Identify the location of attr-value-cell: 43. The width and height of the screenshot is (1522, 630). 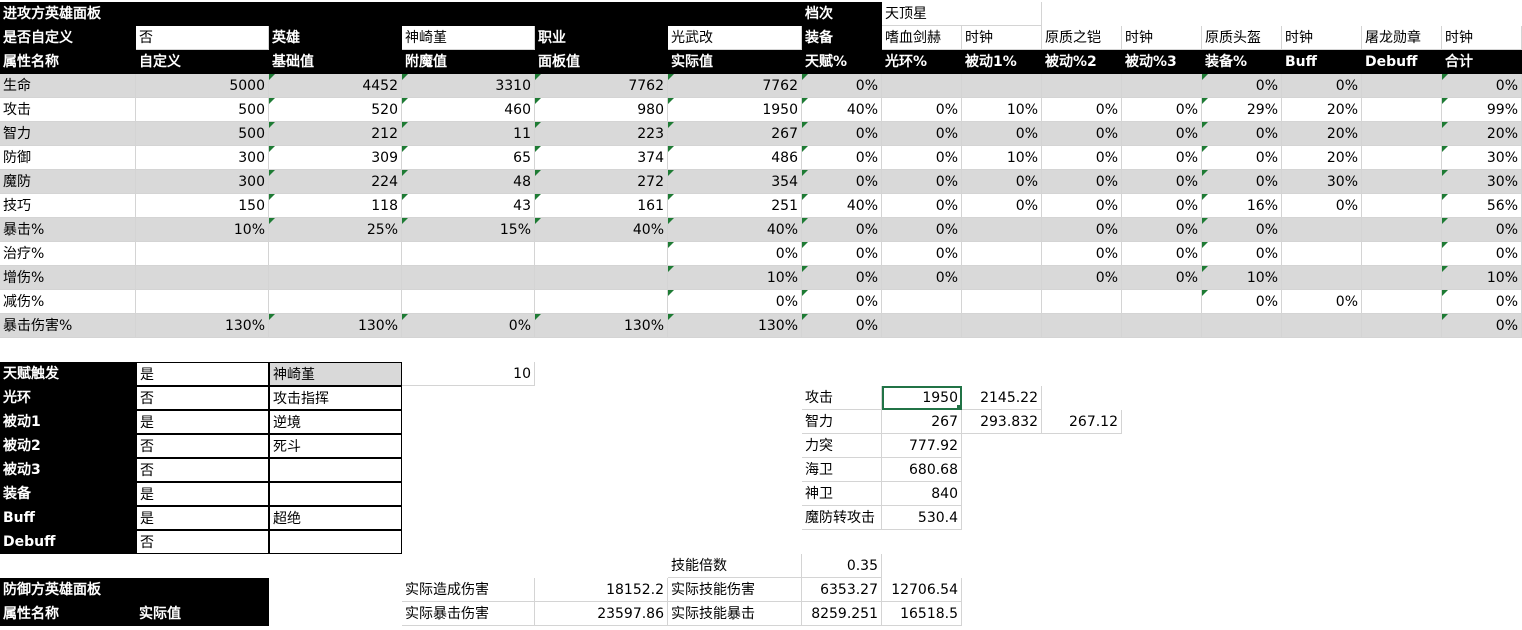
(468, 206).